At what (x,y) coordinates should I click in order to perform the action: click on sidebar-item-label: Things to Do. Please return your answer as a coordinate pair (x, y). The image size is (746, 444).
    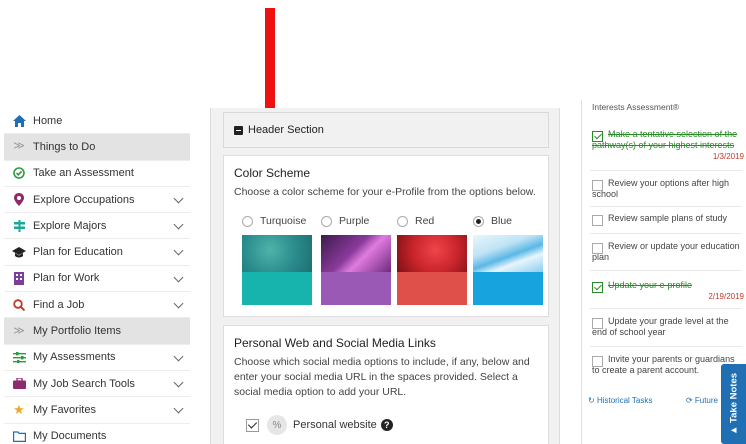
    Looking at the image, I should click on (64, 146).